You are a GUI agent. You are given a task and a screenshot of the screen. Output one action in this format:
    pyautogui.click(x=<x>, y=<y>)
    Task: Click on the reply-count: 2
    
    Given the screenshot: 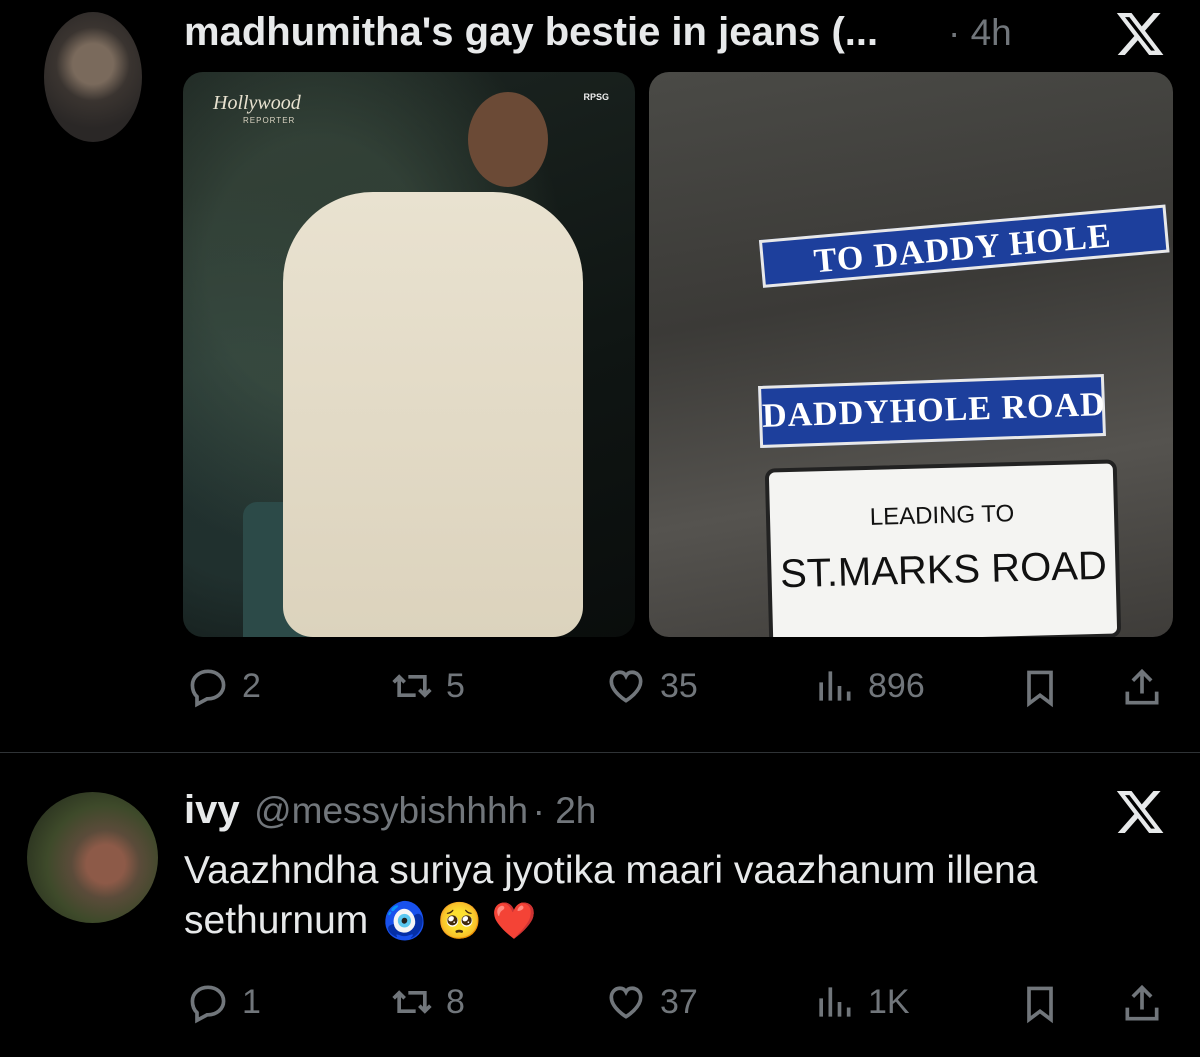 What is the action you would take?
    pyautogui.click(x=251, y=685)
    